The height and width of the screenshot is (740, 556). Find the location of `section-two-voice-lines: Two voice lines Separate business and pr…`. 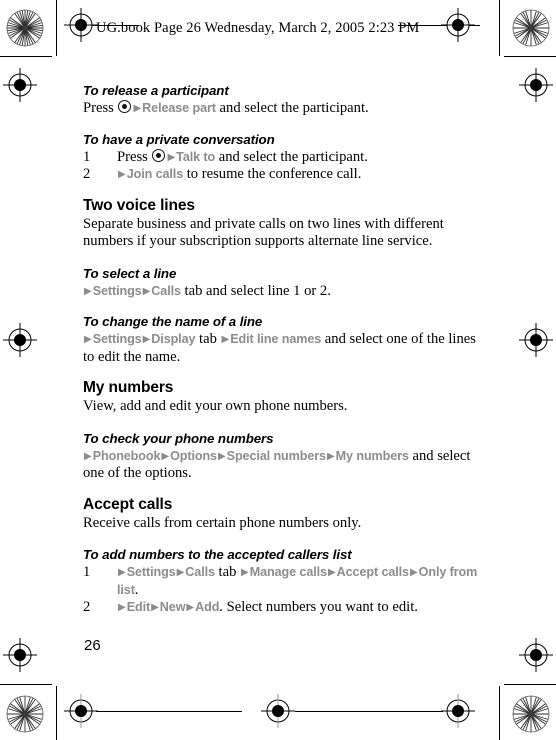

section-two-voice-lines: Two voice lines Separate business and pr… is located at coordinates (283, 224).